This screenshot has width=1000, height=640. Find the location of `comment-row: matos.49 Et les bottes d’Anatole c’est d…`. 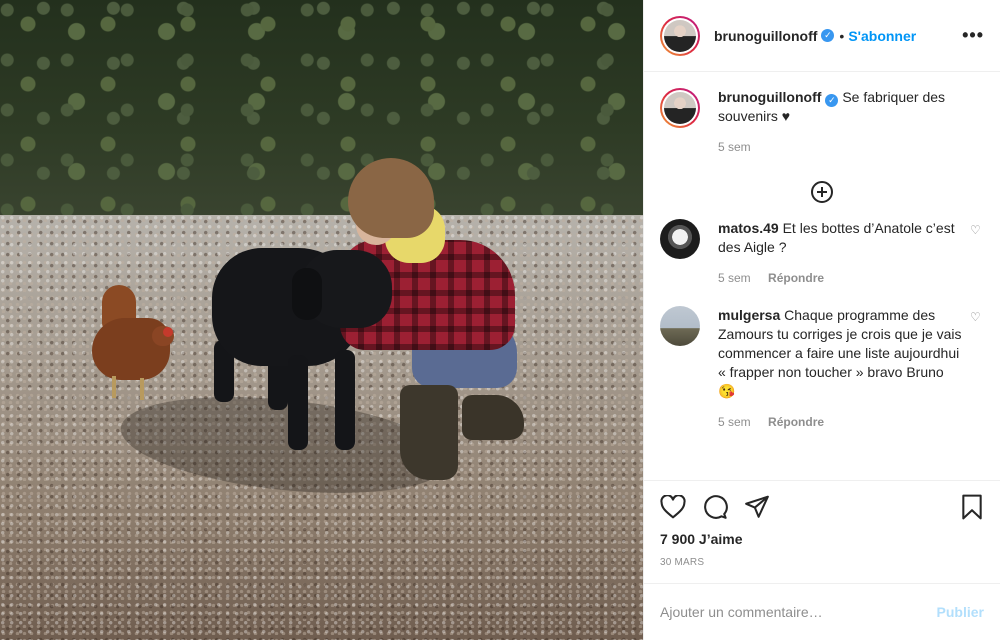

comment-row: matos.49 Et les bottes d’Anatole c’est d… is located at coordinates (822, 253).